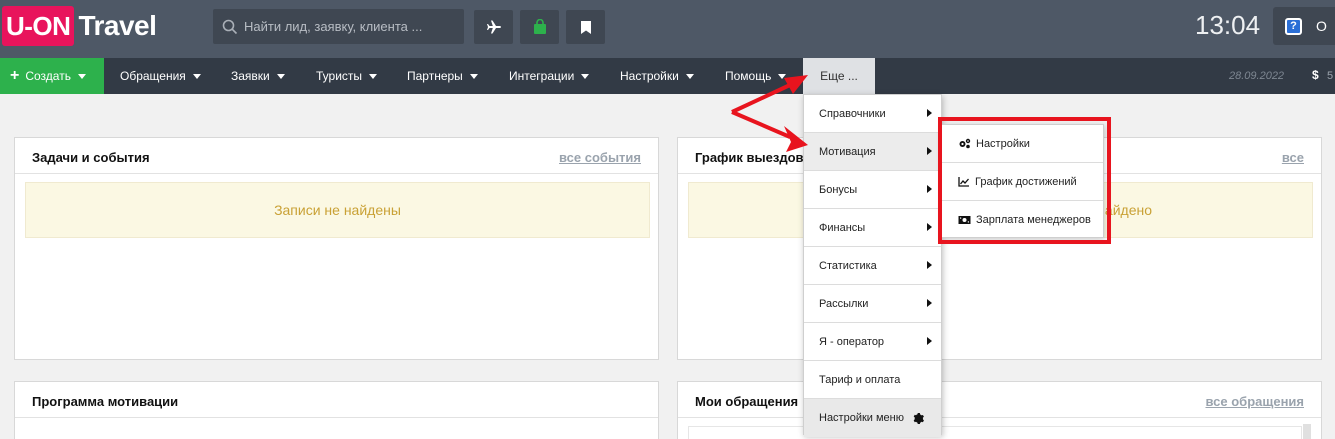 The image size is (1335, 439). Describe the element at coordinates (15, 75) in the screenshot. I see `plus-icon: +` at that location.